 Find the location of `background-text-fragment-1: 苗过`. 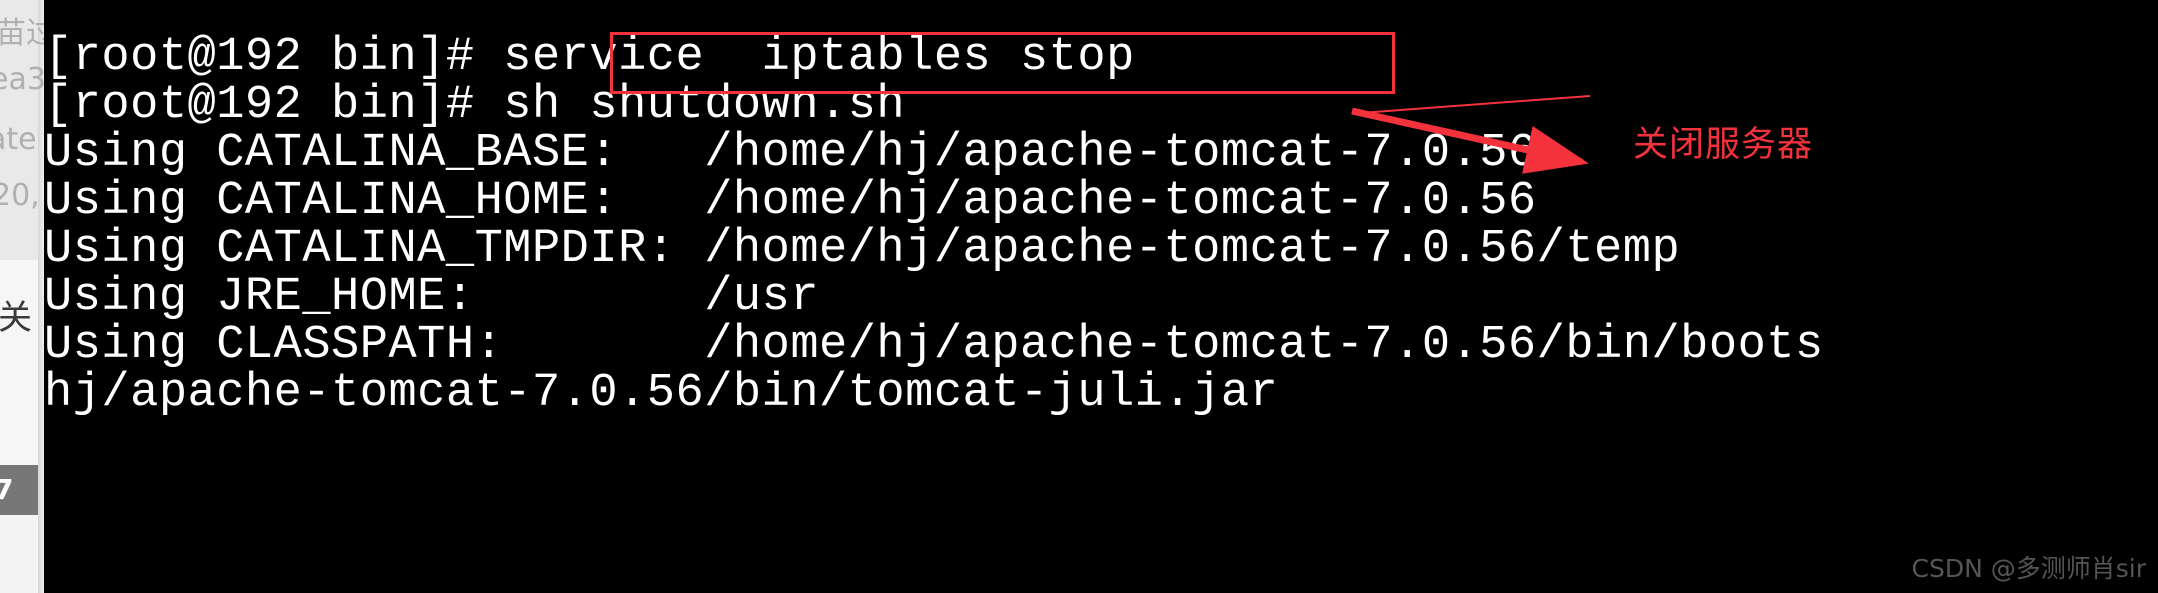

background-text-fragment-1: 苗过 is located at coordinates (22, 33).